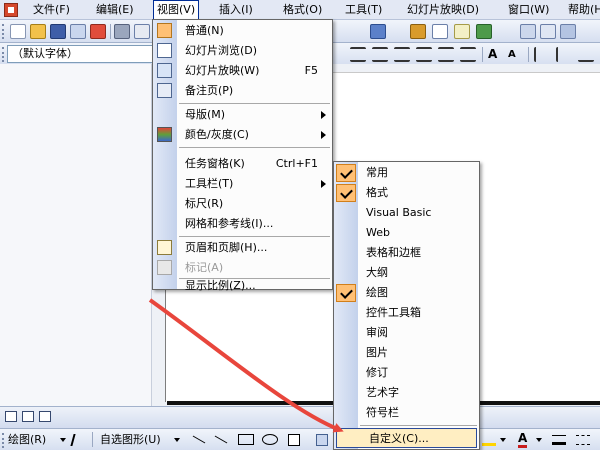 The height and width of the screenshot is (450, 600). Describe the element at coordinates (559, 440) in the screenshot. I see `line-style-icon` at that location.